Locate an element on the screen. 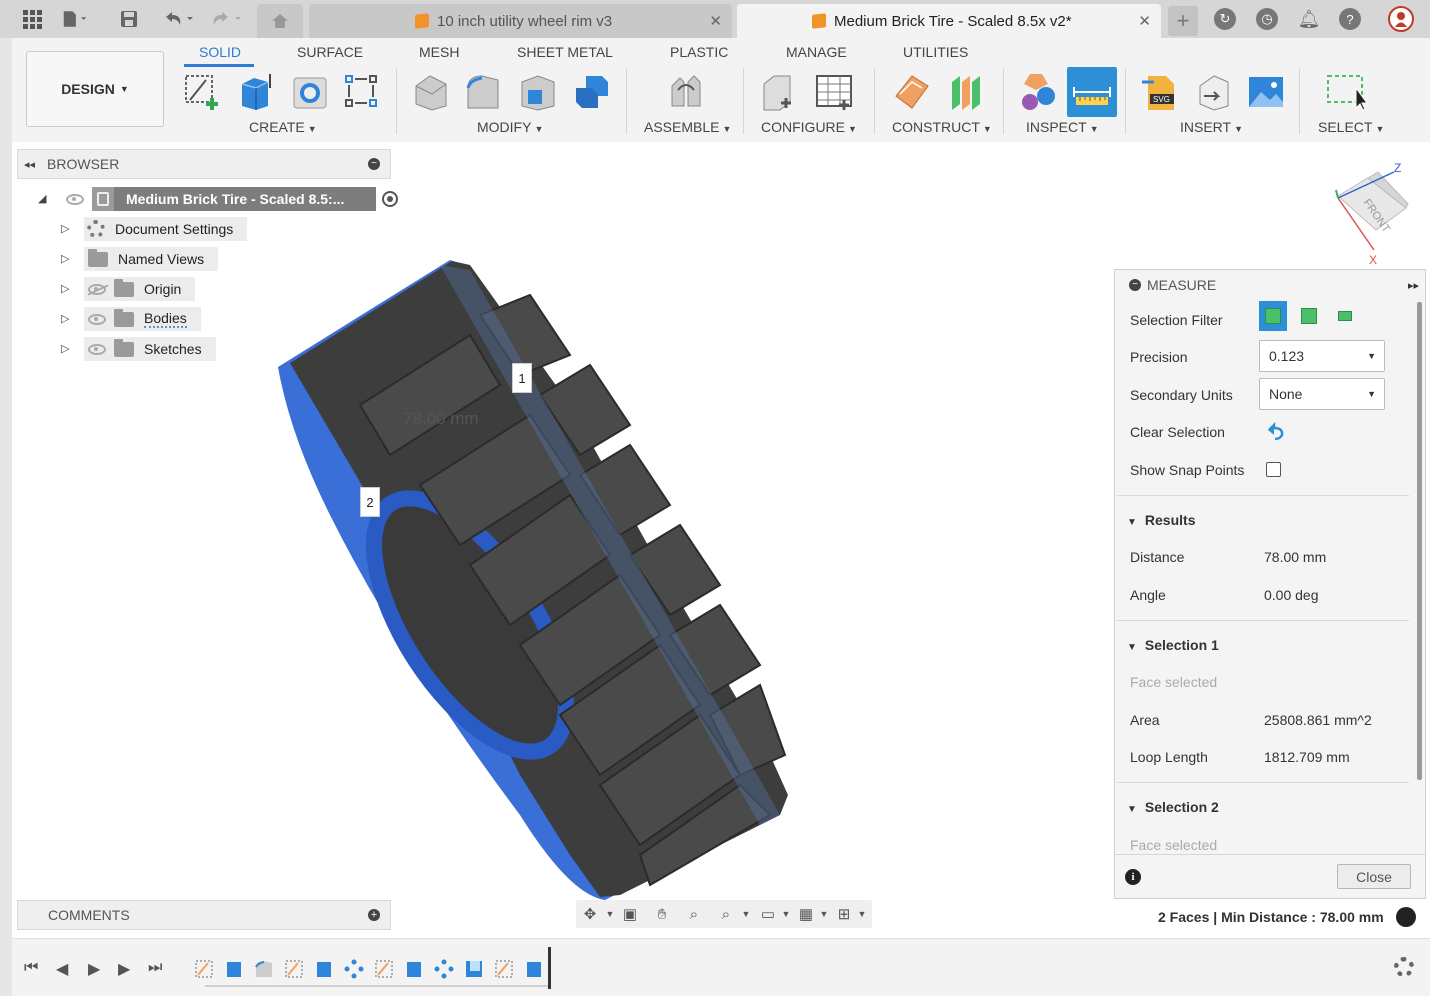 The height and width of the screenshot is (996, 1430). tab-plastic: PLASTIC is located at coordinates (699, 52).